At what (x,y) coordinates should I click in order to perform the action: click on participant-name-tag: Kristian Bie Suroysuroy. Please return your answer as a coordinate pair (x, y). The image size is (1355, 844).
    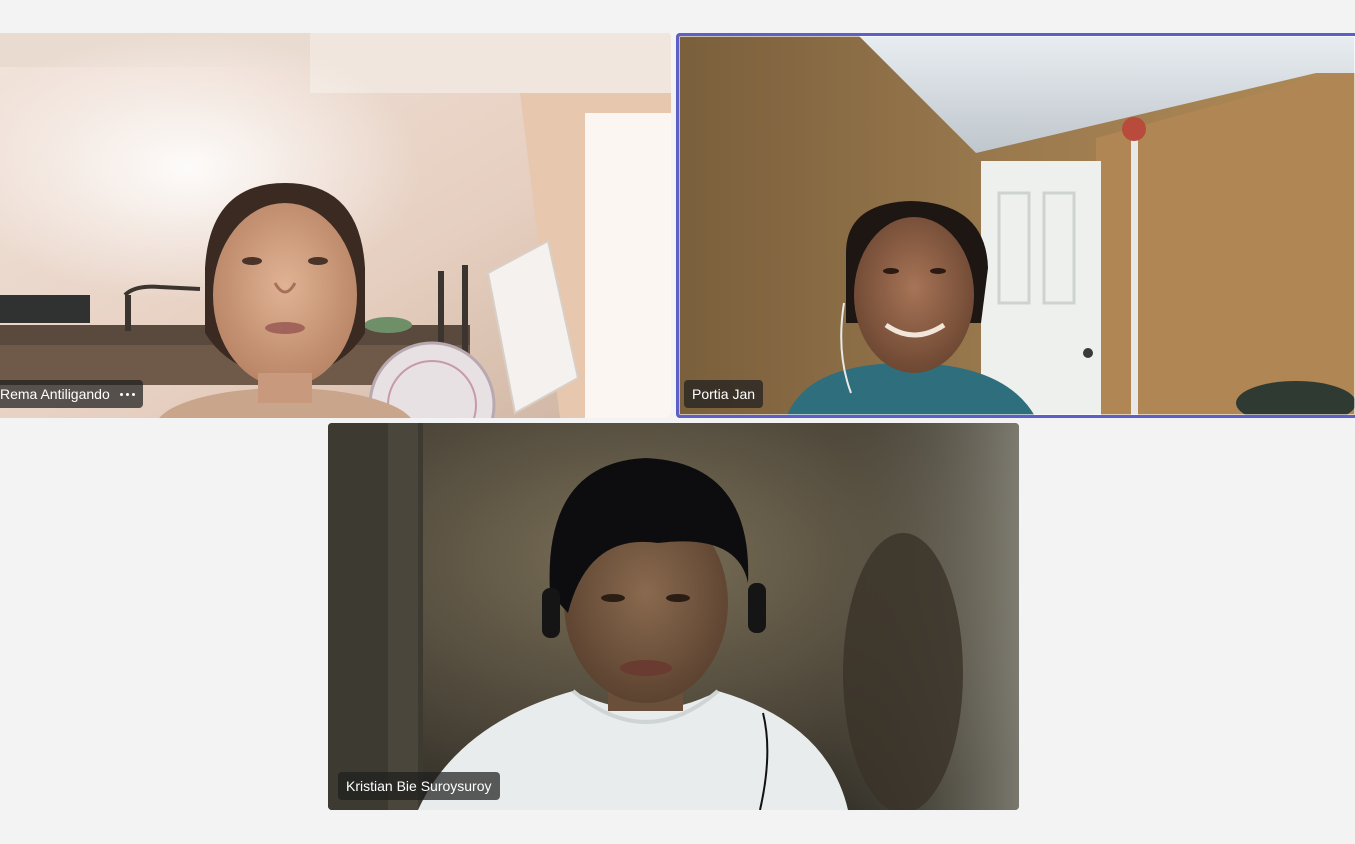
    Looking at the image, I should click on (419, 786).